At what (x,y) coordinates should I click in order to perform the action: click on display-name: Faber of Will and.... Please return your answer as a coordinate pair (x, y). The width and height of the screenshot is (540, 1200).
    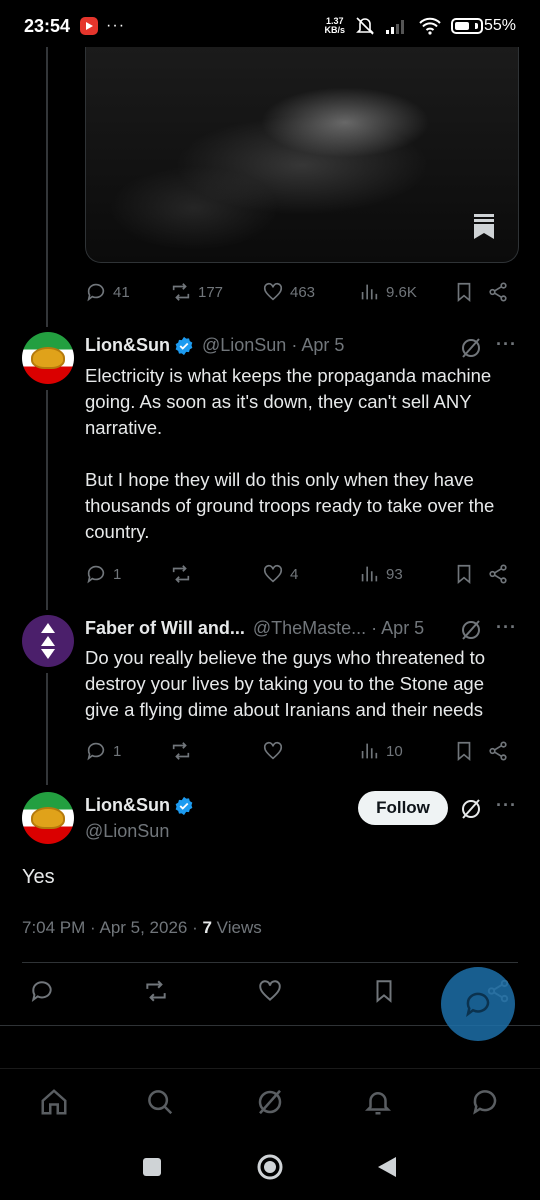
    Looking at the image, I should click on (165, 628).